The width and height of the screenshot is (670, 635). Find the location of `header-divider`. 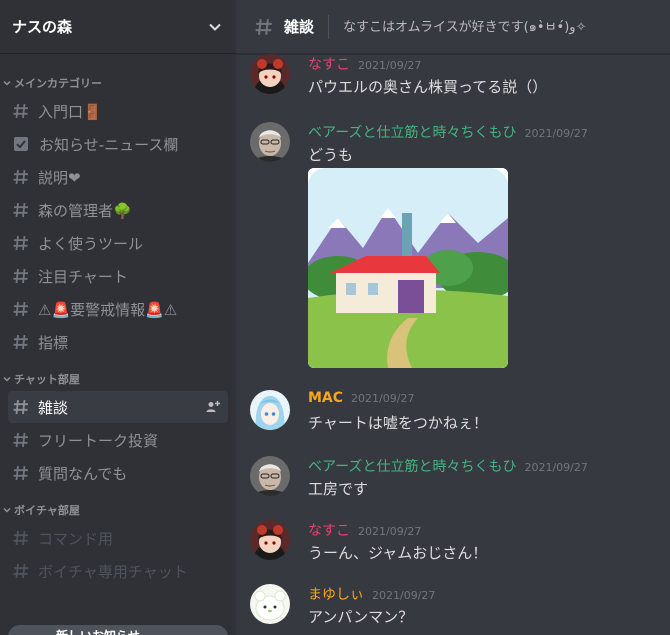

header-divider is located at coordinates (329, 26).